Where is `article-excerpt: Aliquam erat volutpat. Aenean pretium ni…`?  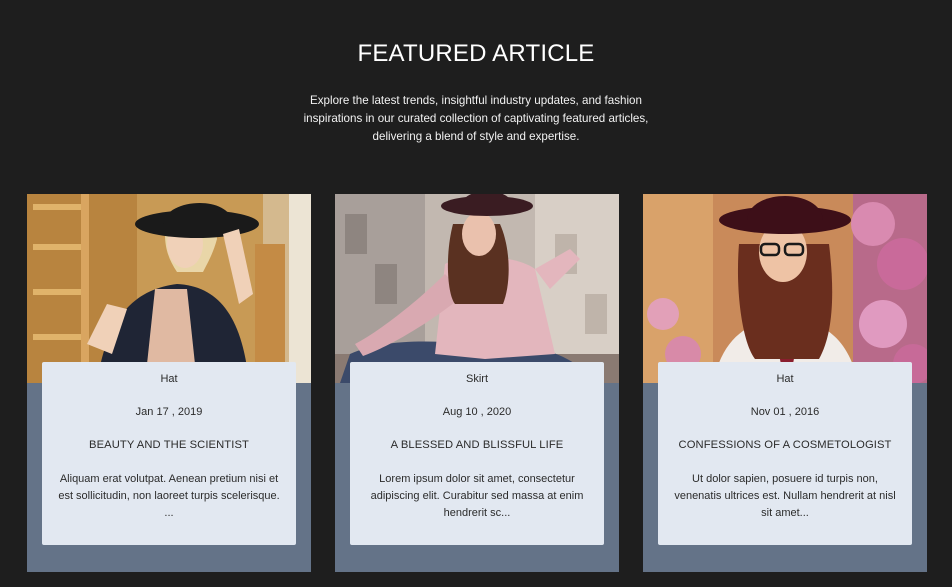 article-excerpt: Aliquam erat volutpat. Aenean pretium ni… is located at coordinates (169, 496).